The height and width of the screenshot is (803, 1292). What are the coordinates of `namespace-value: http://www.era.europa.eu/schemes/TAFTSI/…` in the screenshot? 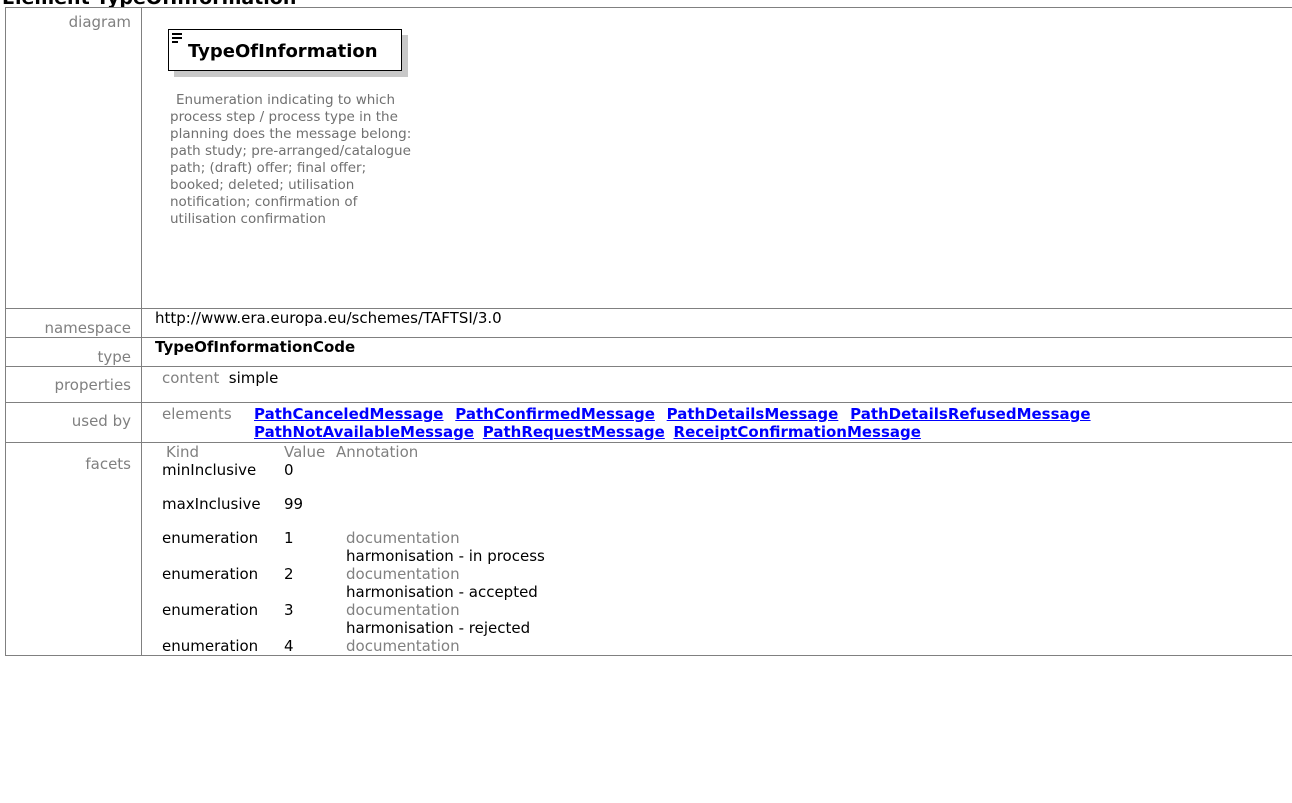 It's located at (716, 323).